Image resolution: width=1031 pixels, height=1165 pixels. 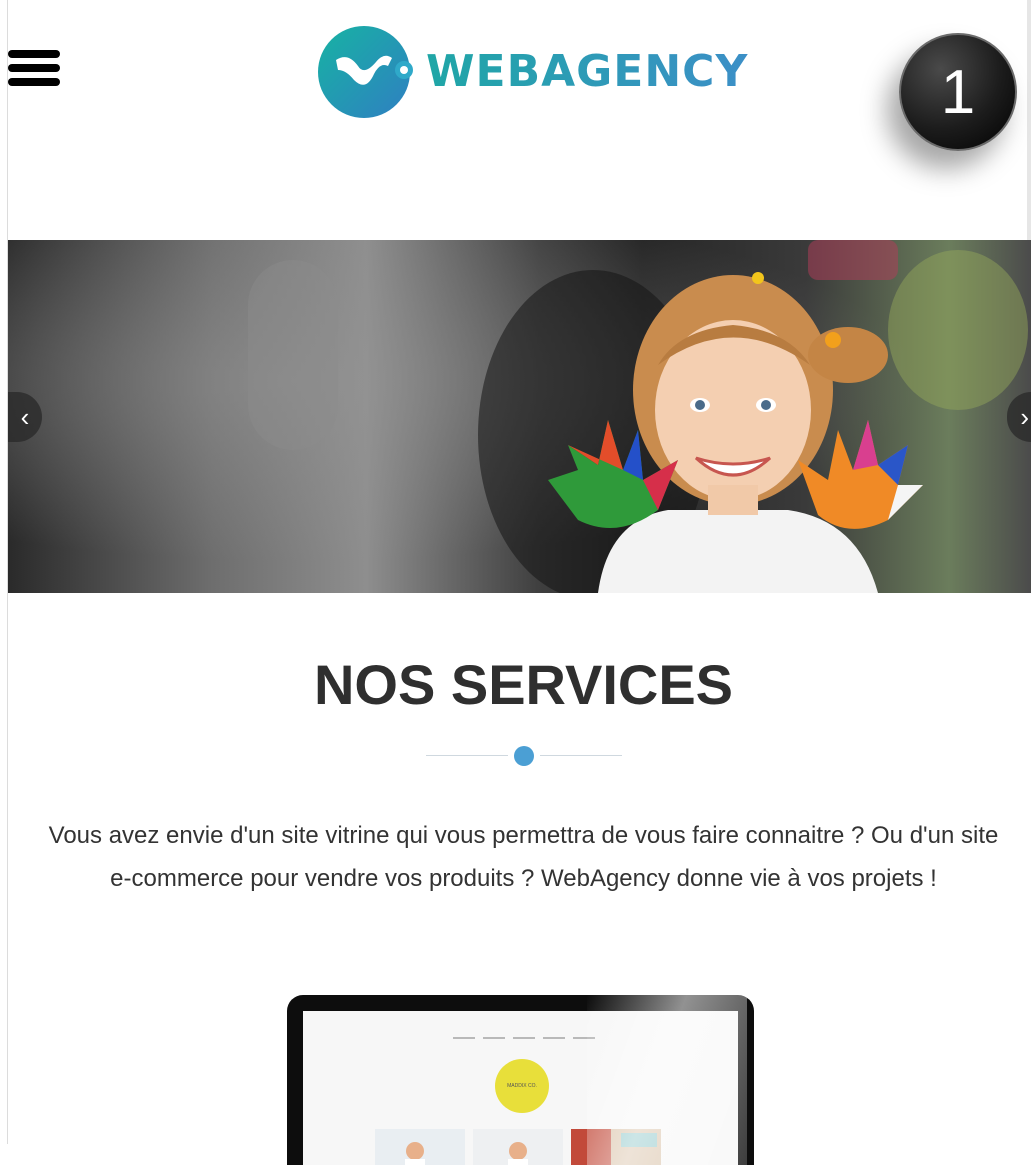 What do you see at coordinates (587, 71) in the screenshot?
I see `brand-name: WEBAGENCY` at bounding box center [587, 71].